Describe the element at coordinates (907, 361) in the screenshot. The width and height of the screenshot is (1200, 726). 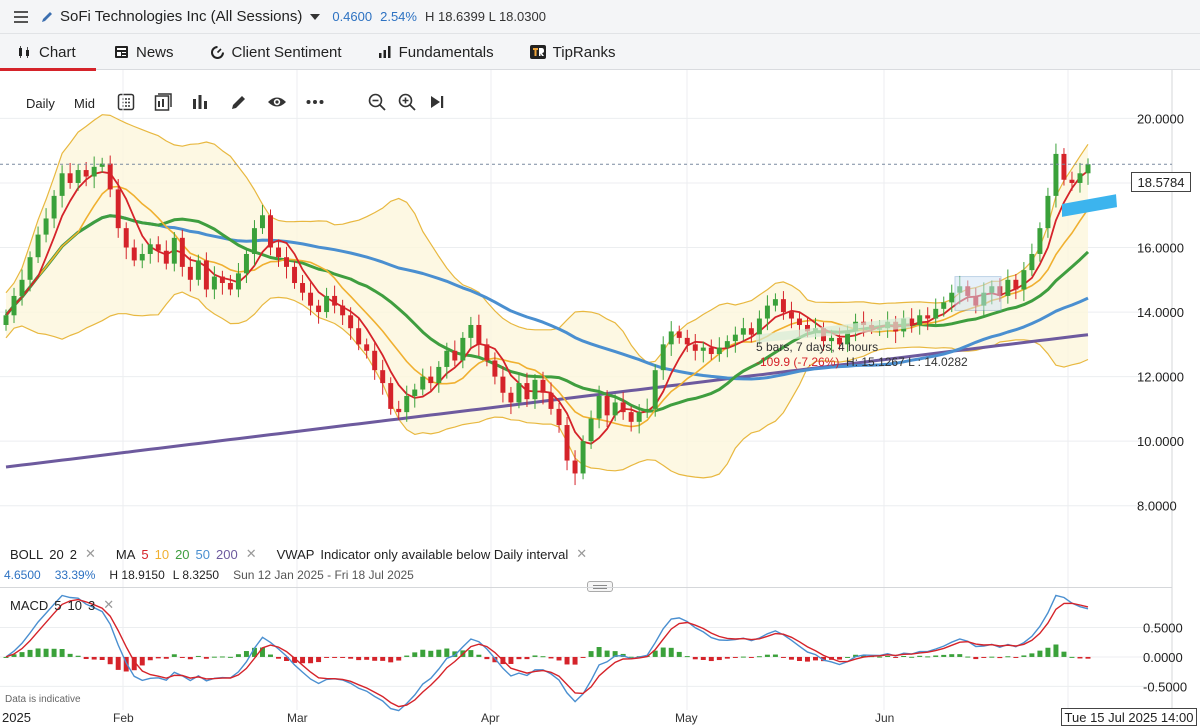
I see `measure-high-low: H: 15.1267 L : 14.0282` at that location.